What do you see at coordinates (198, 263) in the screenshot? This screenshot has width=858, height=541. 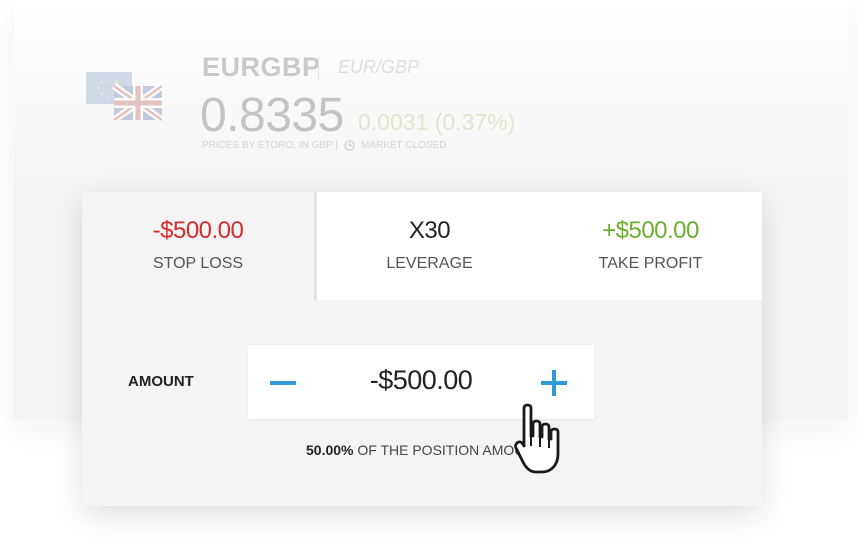 I see `stop-loss-label: STOP LOSS` at bounding box center [198, 263].